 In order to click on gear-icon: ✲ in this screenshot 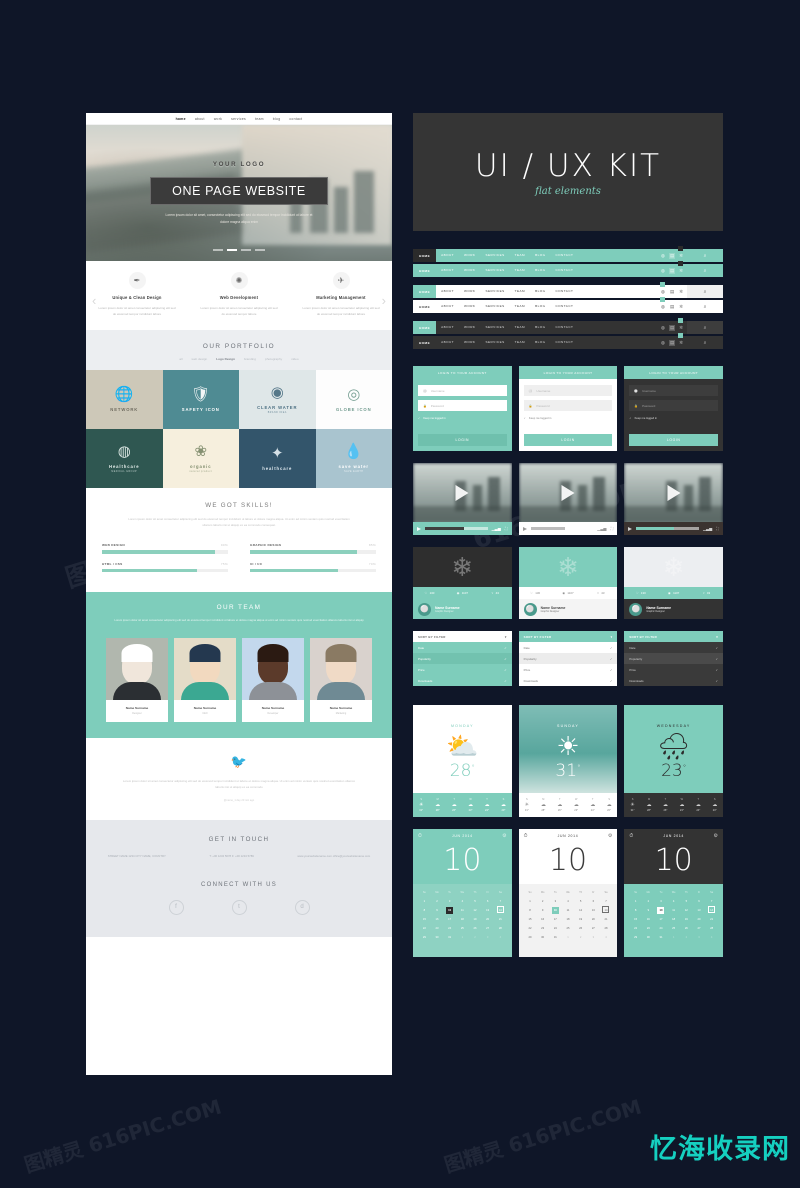, I will do `click(681, 343)`.